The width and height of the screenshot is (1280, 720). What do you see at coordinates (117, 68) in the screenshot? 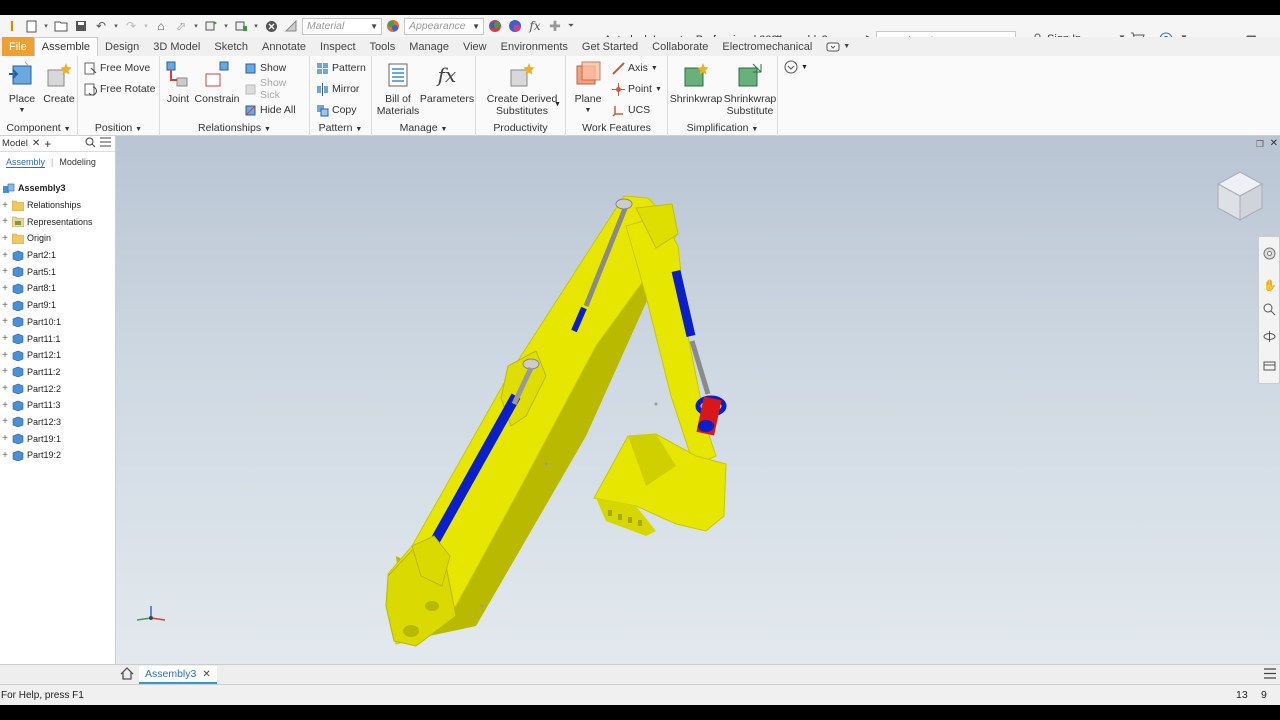
I see `free-move-button: Free Move` at bounding box center [117, 68].